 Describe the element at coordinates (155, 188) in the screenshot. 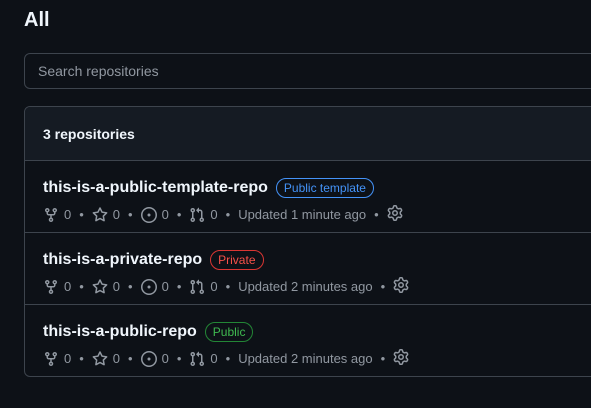

I see `repo-name-link: this-is-a-public-template-repo` at that location.